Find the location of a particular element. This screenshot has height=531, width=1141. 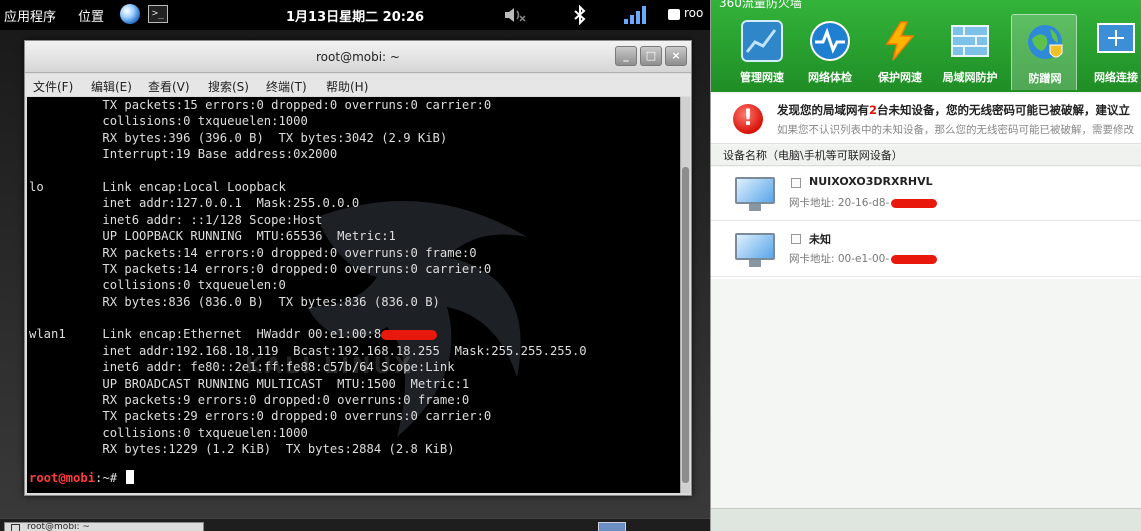

tab-label: 网络连接 is located at coordinates (1116, 77).